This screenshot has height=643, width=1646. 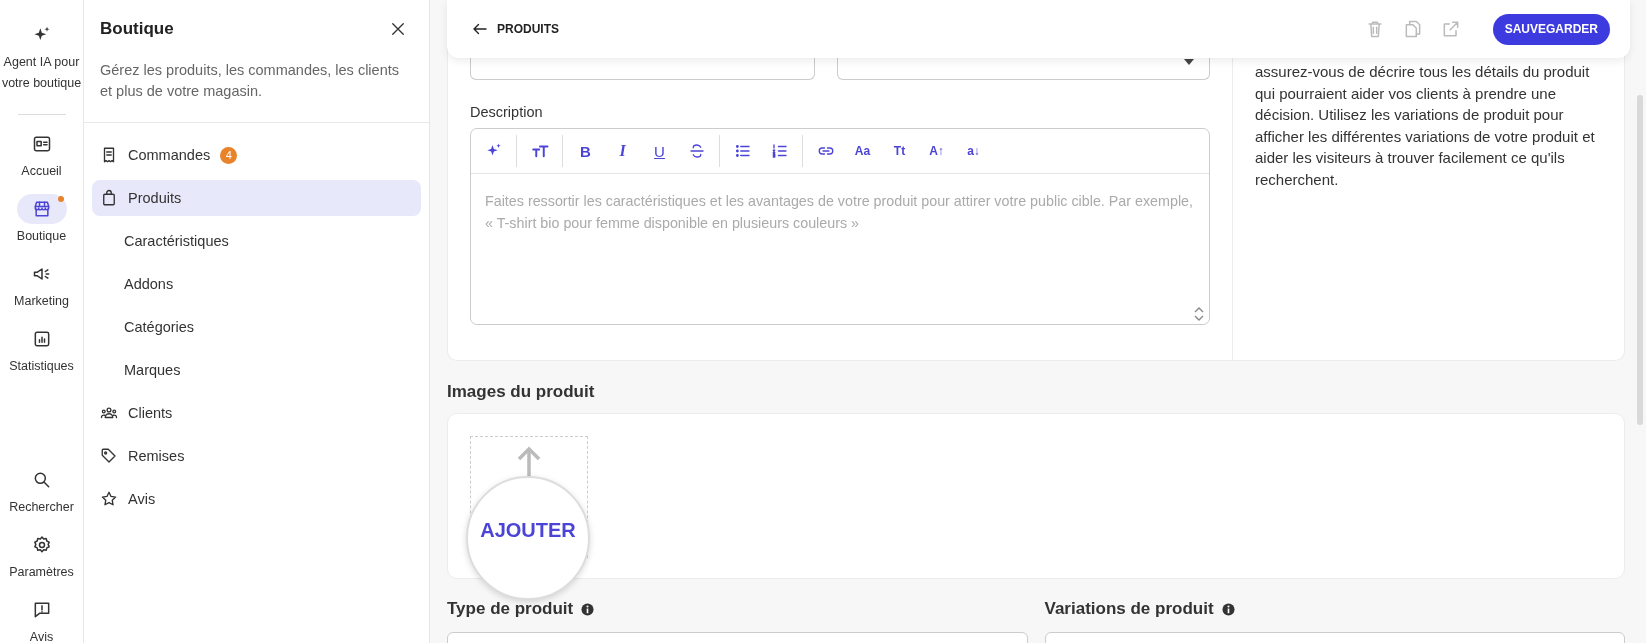 I want to click on nav-subitem: Caractéristiques, so click(x=256, y=241).